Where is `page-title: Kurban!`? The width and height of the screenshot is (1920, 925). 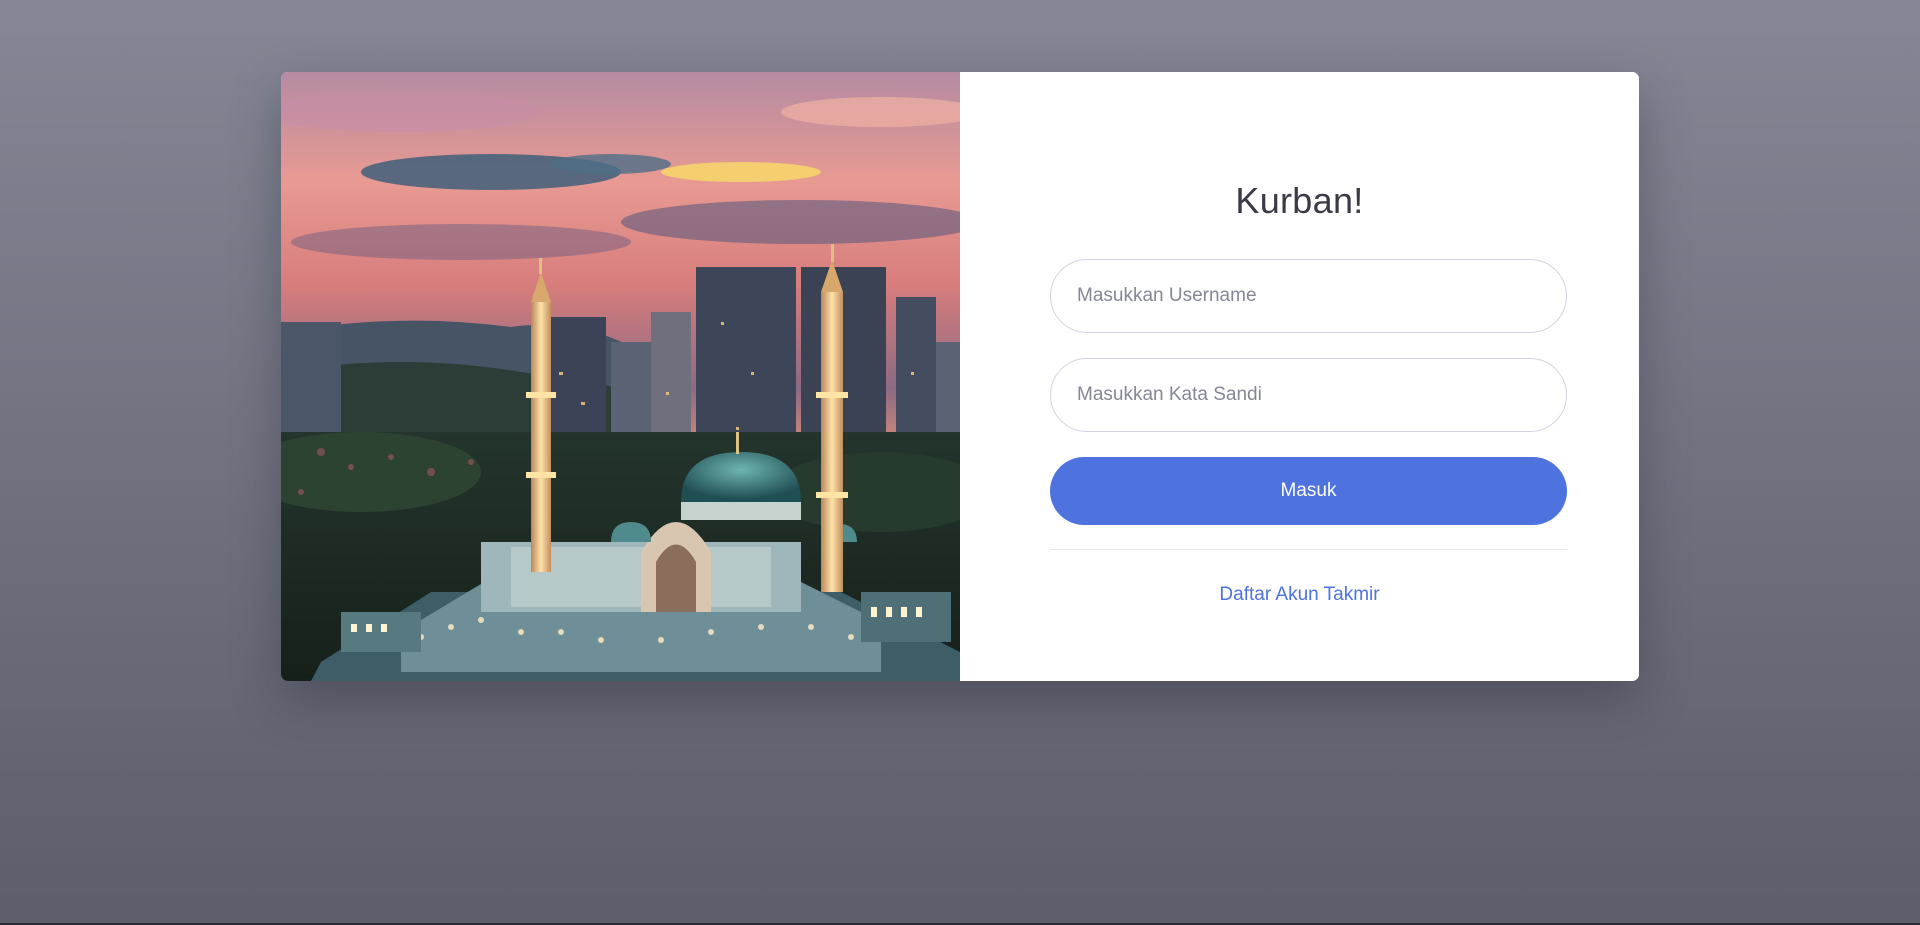 page-title: Kurban! is located at coordinates (1299, 200).